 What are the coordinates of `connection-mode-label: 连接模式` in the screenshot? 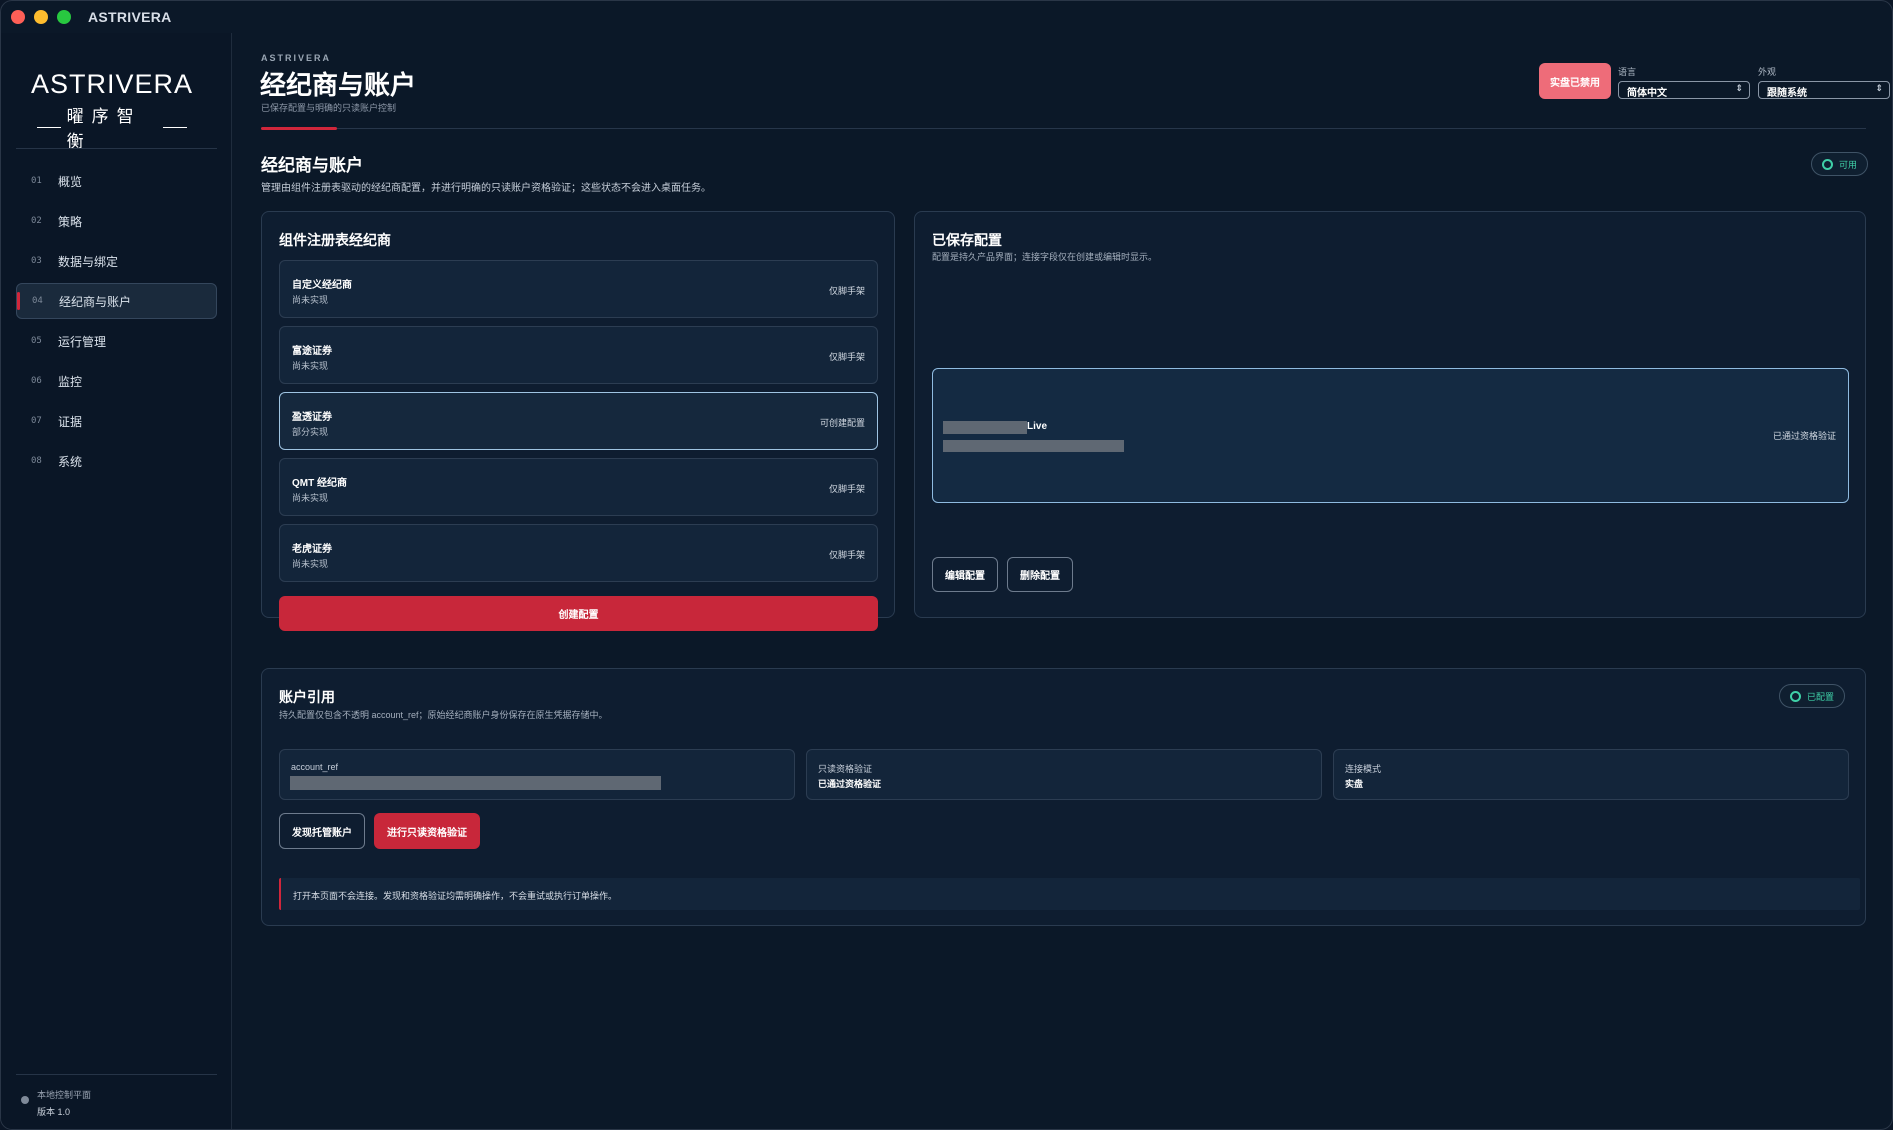 It's located at (1363, 769).